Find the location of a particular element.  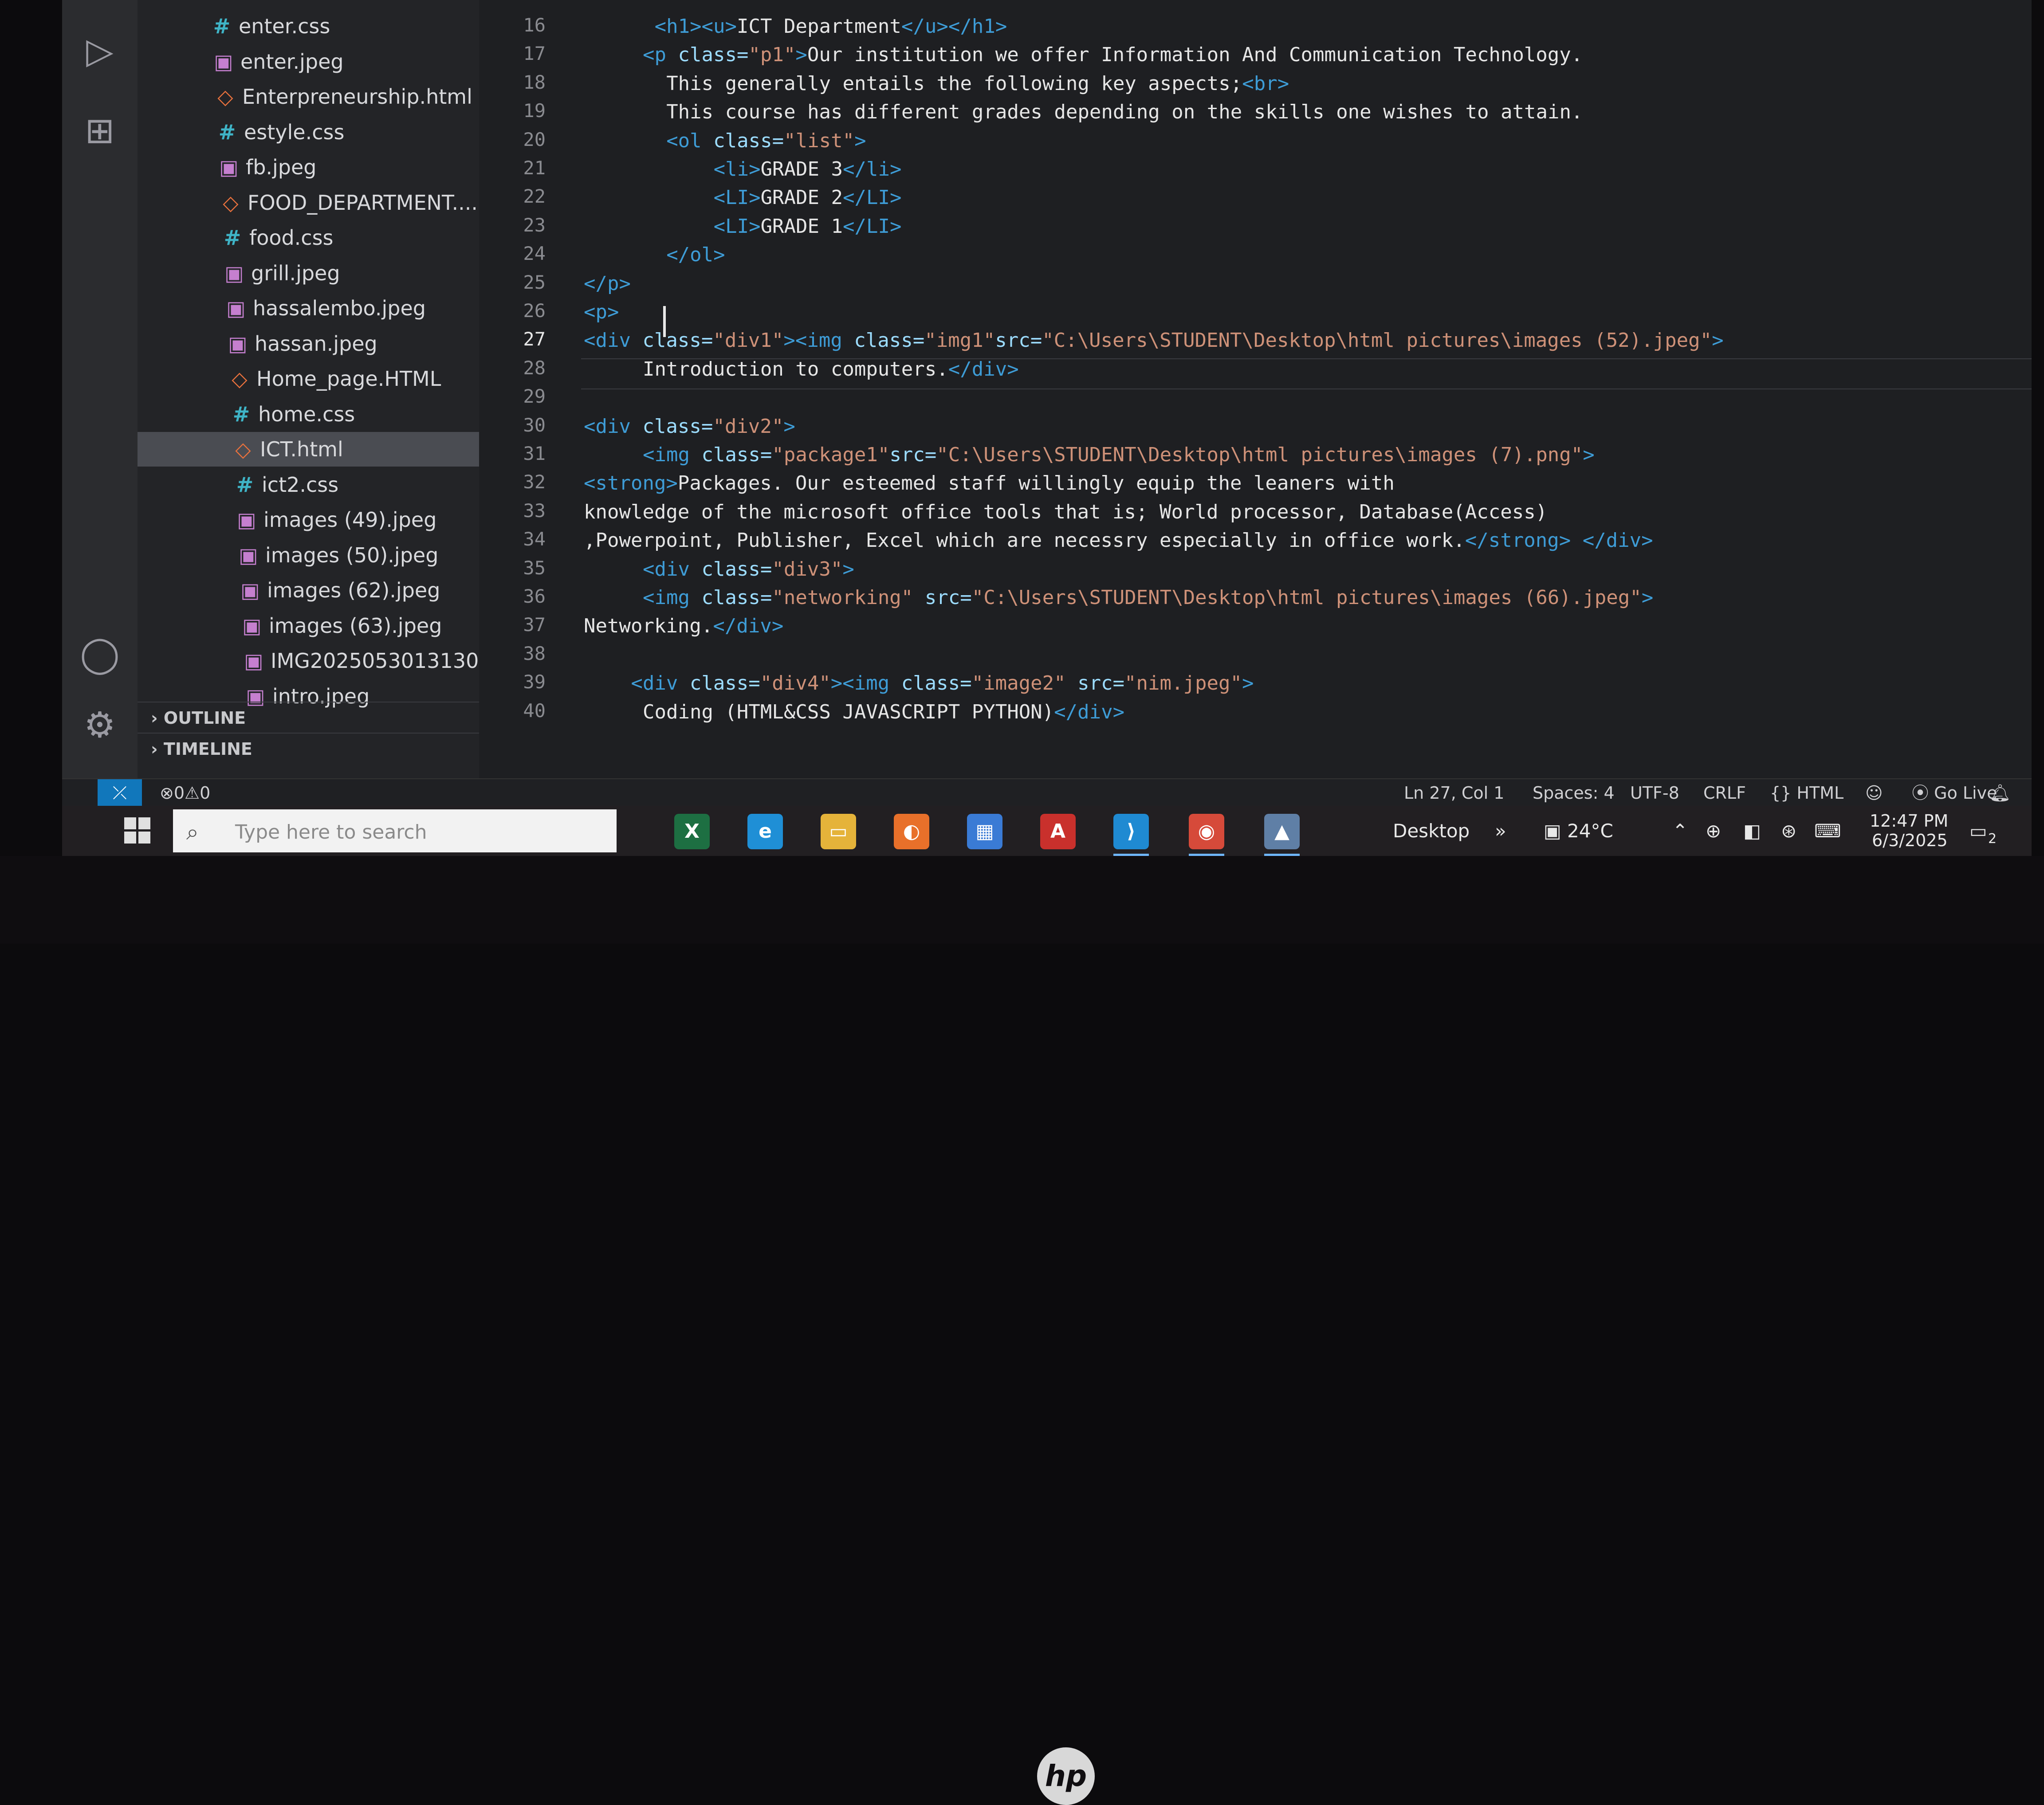

acrobat-icon: A is located at coordinates (1058, 831).